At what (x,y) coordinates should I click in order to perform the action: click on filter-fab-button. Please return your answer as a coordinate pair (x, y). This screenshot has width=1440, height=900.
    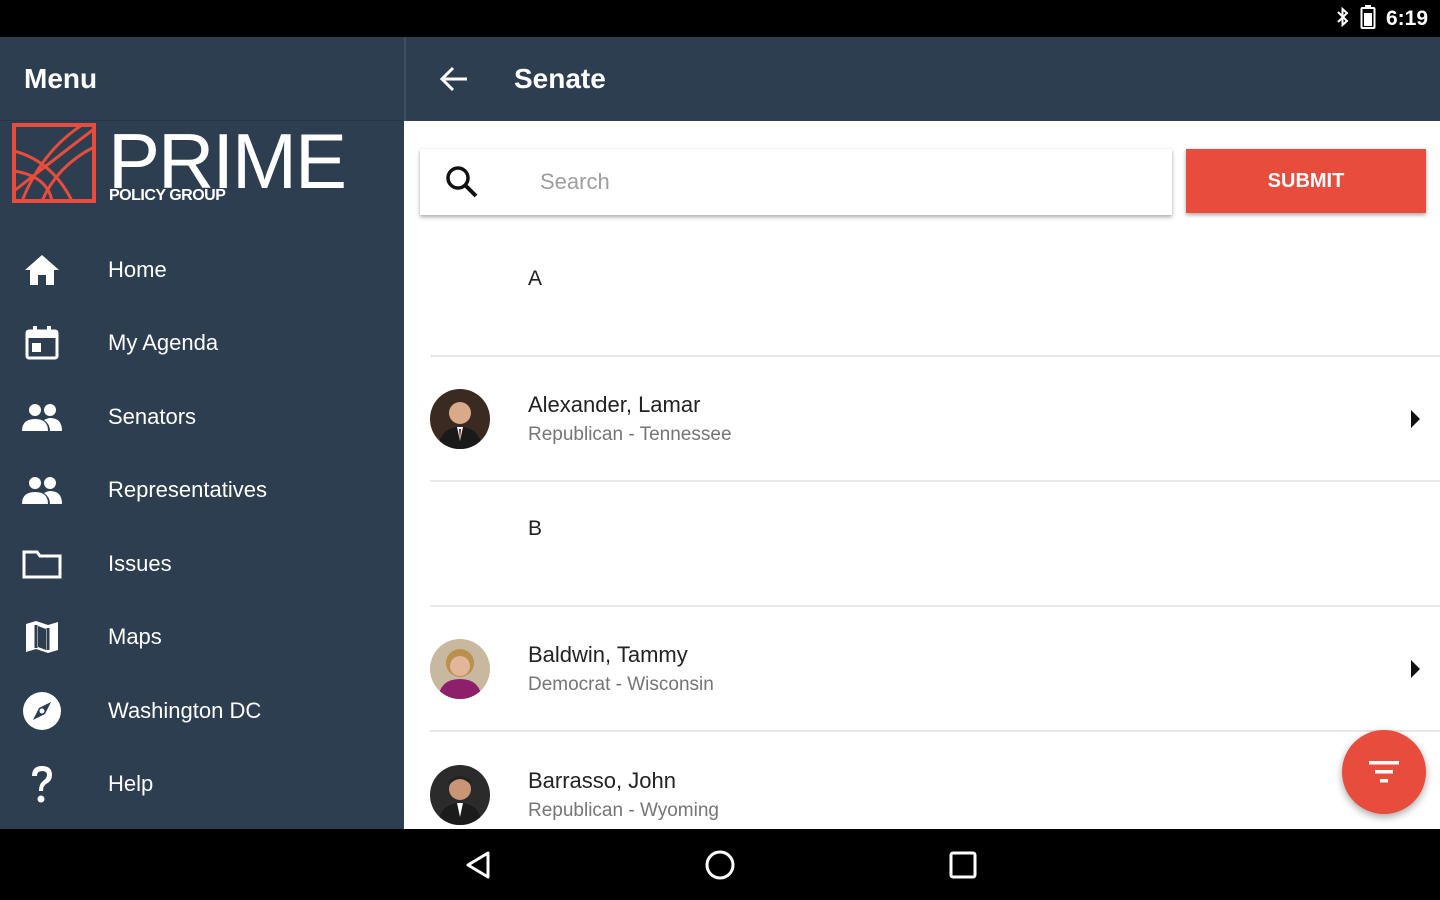
    Looking at the image, I should click on (1384, 772).